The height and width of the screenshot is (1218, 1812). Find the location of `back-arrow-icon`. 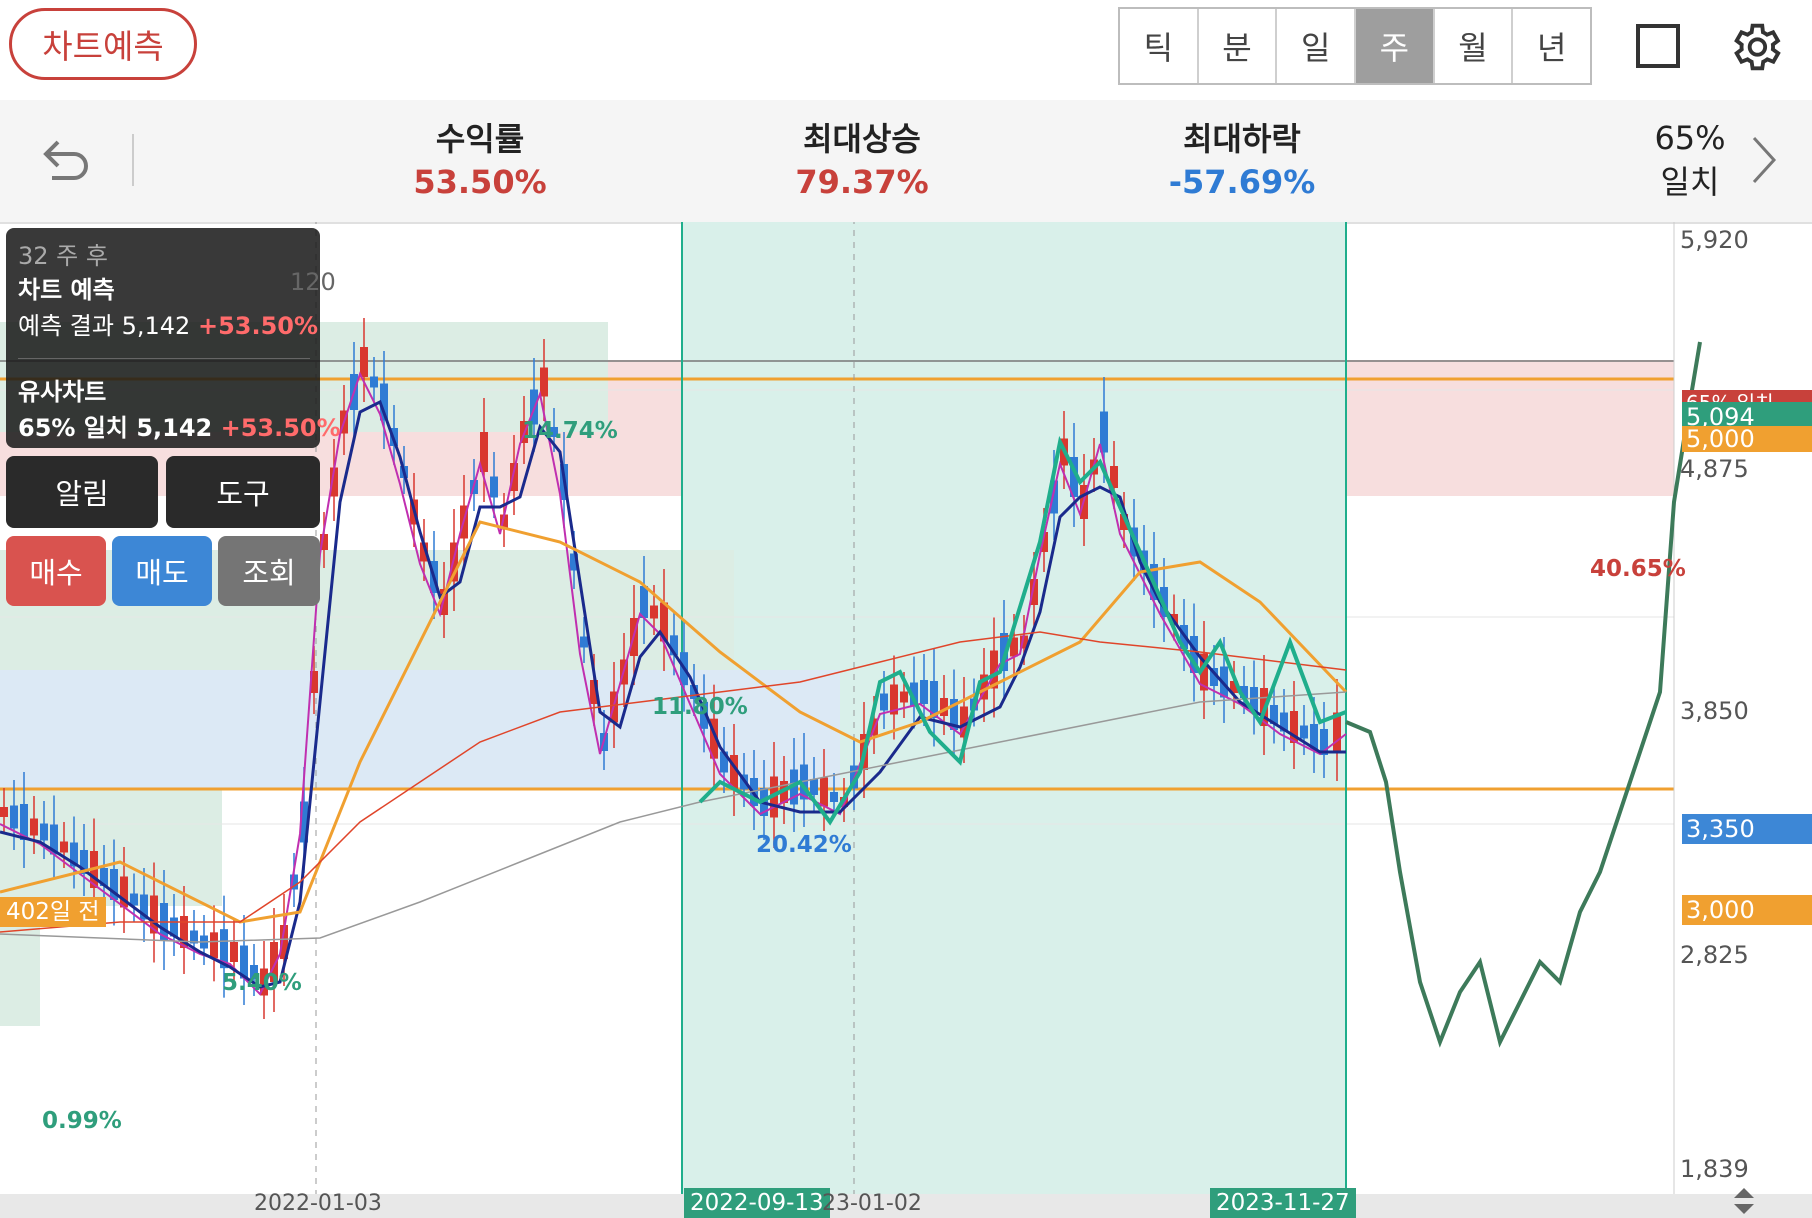

back-arrow-icon is located at coordinates (66, 160).